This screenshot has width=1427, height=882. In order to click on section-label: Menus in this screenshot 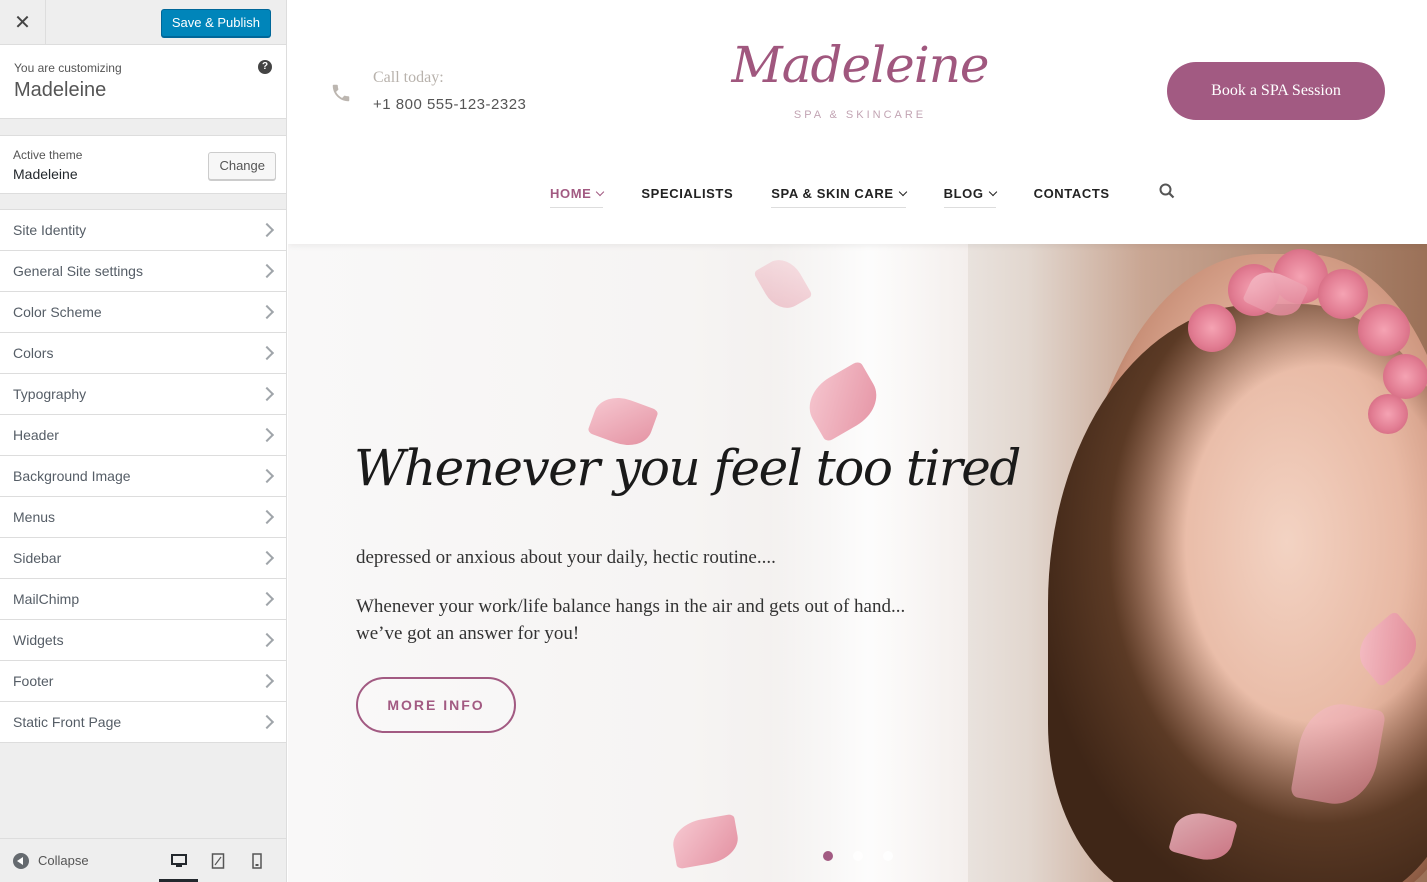, I will do `click(34, 517)`.